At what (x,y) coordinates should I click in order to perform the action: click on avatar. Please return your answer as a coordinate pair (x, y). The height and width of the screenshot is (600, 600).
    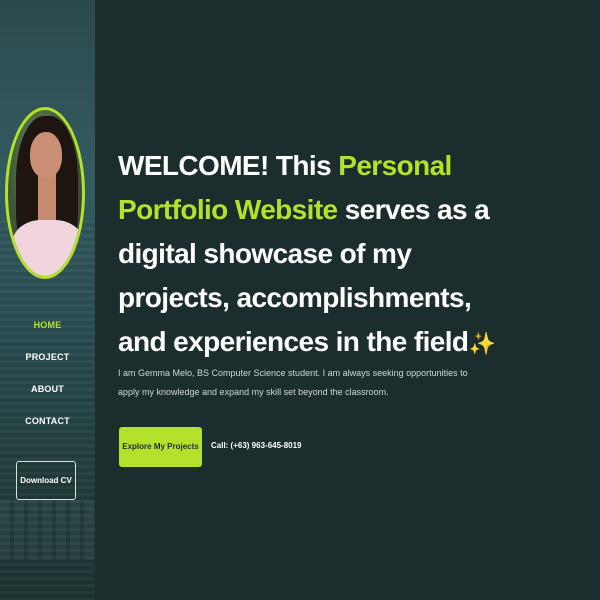
    Looking at the image, I should click on (45, 193).